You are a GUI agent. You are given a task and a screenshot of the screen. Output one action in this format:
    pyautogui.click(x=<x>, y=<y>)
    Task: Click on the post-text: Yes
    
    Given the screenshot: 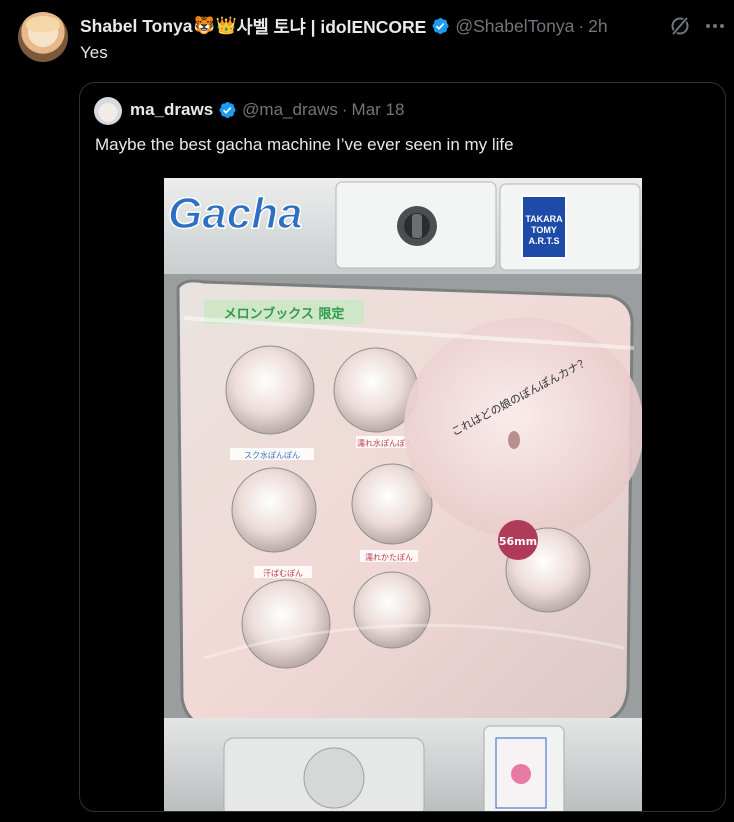 What is the action you would take?
    pyautogui.click(x=94, y=52)
    